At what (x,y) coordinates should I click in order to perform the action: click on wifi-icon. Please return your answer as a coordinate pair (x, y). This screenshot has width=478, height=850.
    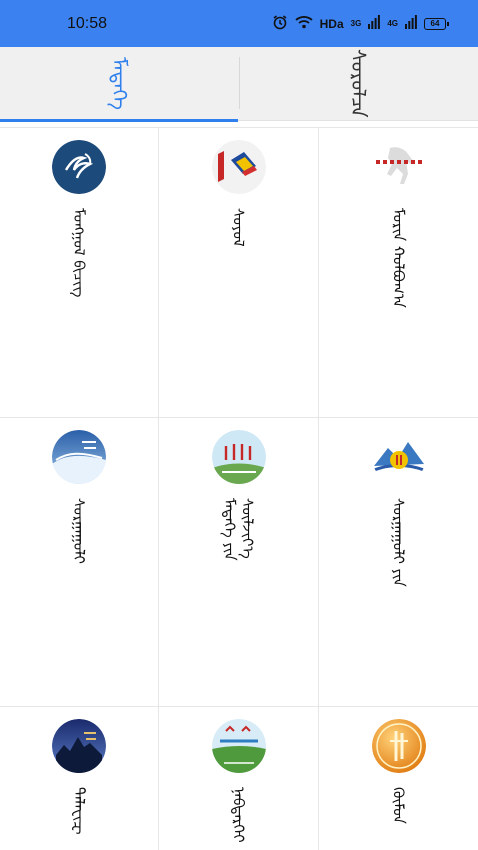
    Looking at the image, I should click on (304, 23).